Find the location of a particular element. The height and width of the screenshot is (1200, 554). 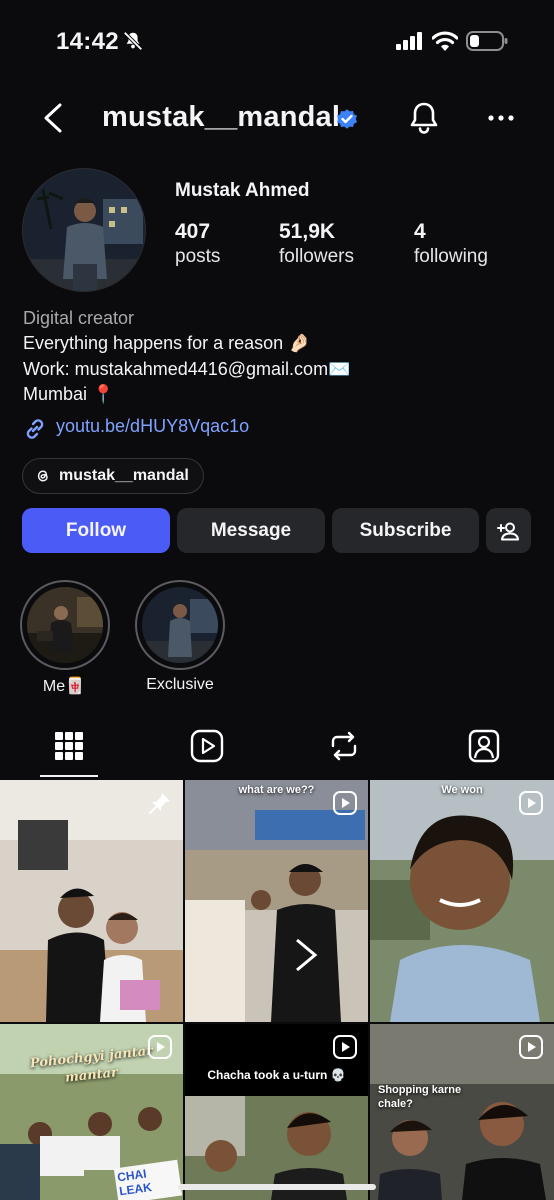

battery-icon is located at coordinates (487, 41).